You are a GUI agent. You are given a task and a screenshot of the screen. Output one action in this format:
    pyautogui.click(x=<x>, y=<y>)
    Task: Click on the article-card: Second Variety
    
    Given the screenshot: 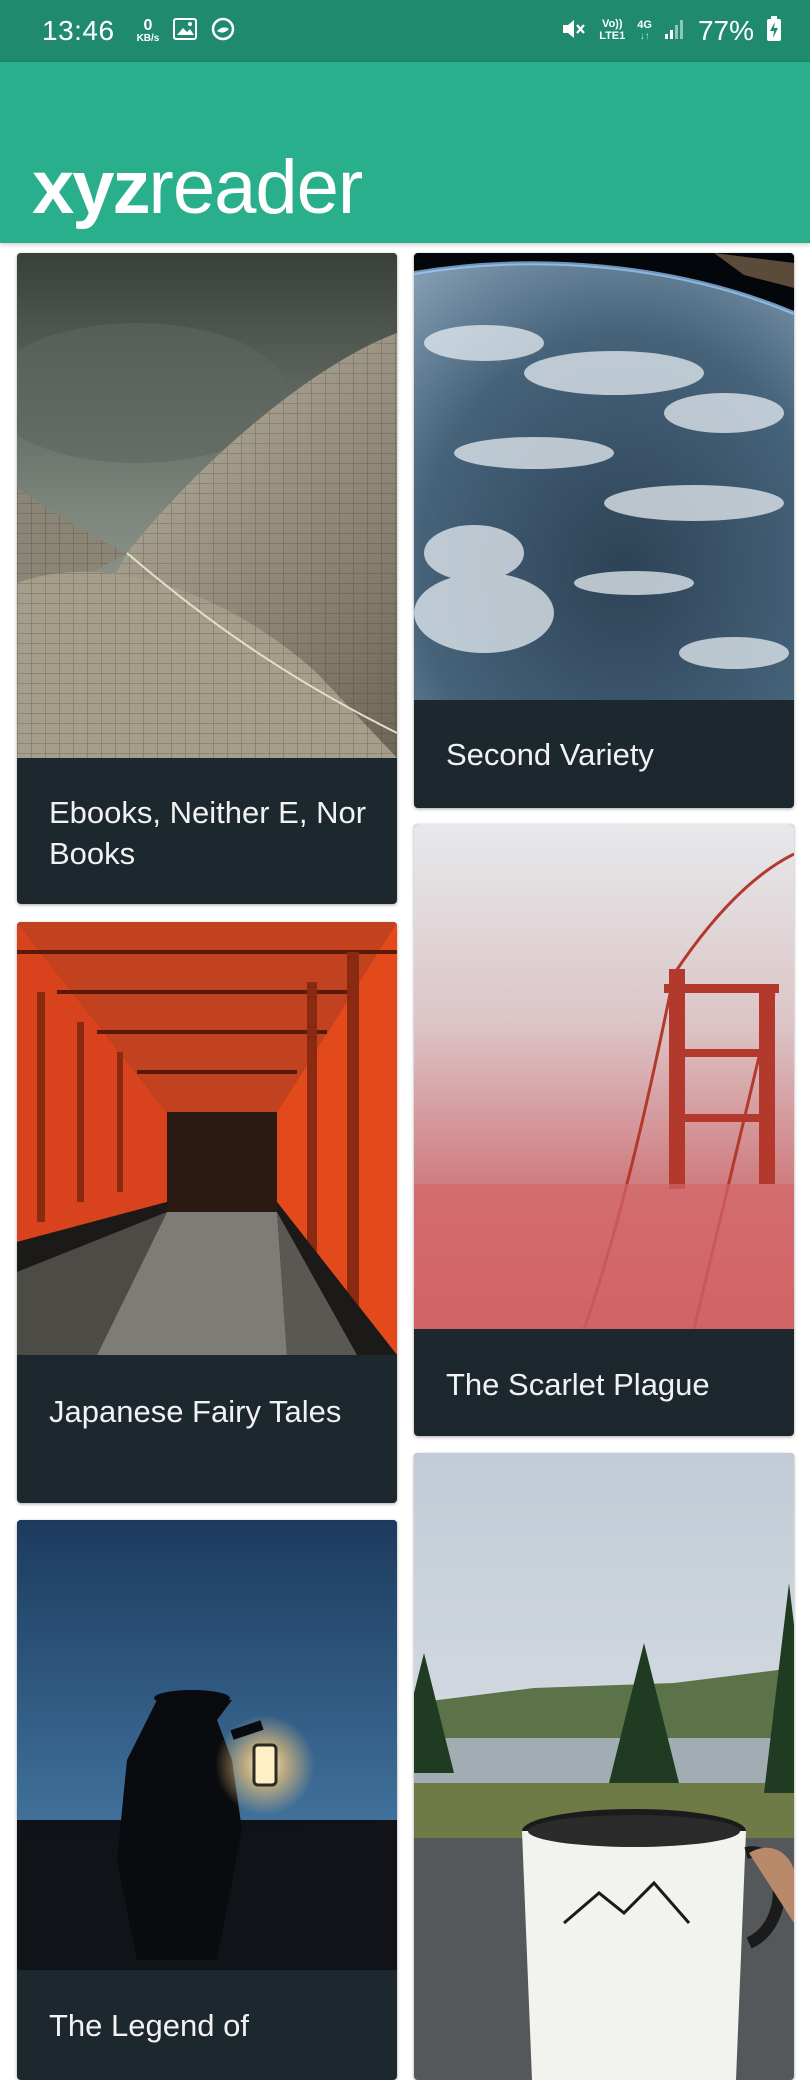 What is the action you would take?
    pyautogui.click(x=604, y=530)
    